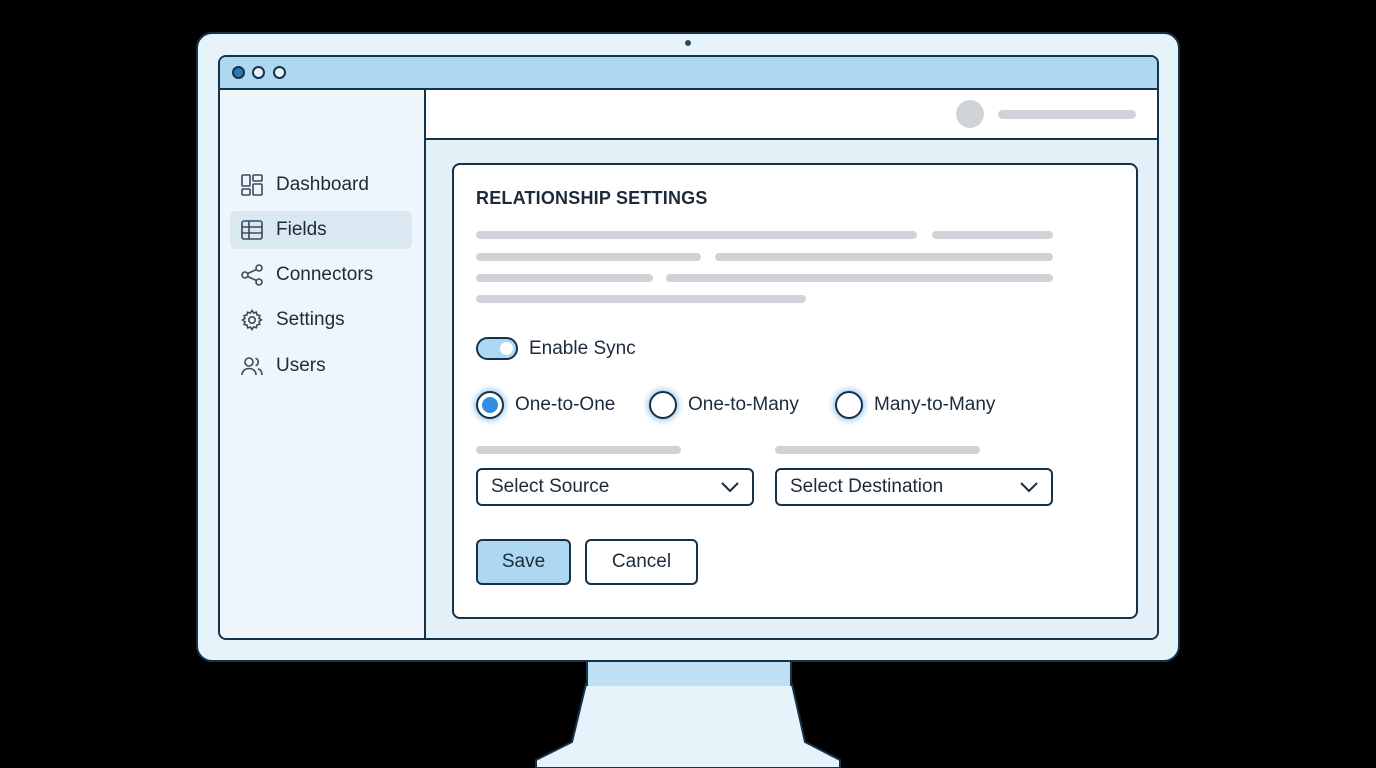  Describe the element at coordinates (592, 198) in the screenshot. I see `card-title: RELATIONSHIP SETTINGS` at that location.